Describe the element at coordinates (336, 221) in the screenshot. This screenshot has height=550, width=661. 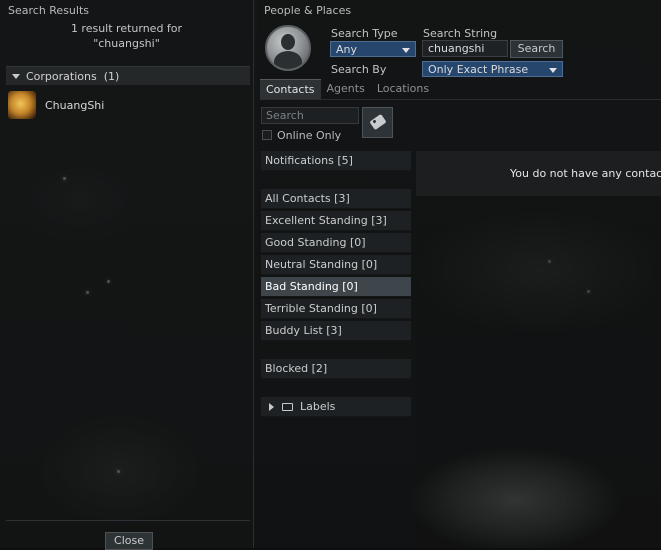
I see `group-item-excellent-standing: Excellent Standing [3]` at that location.